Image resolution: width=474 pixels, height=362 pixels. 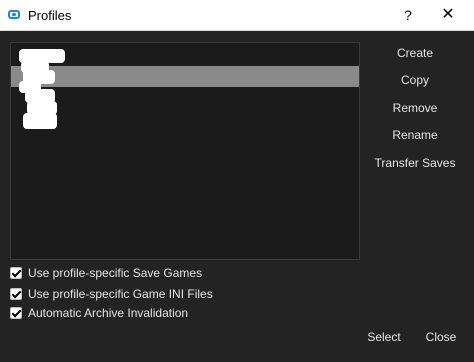 I want to click on game-ini-option: Use profile-specific Game INI Files, so click(x=111, y=294).